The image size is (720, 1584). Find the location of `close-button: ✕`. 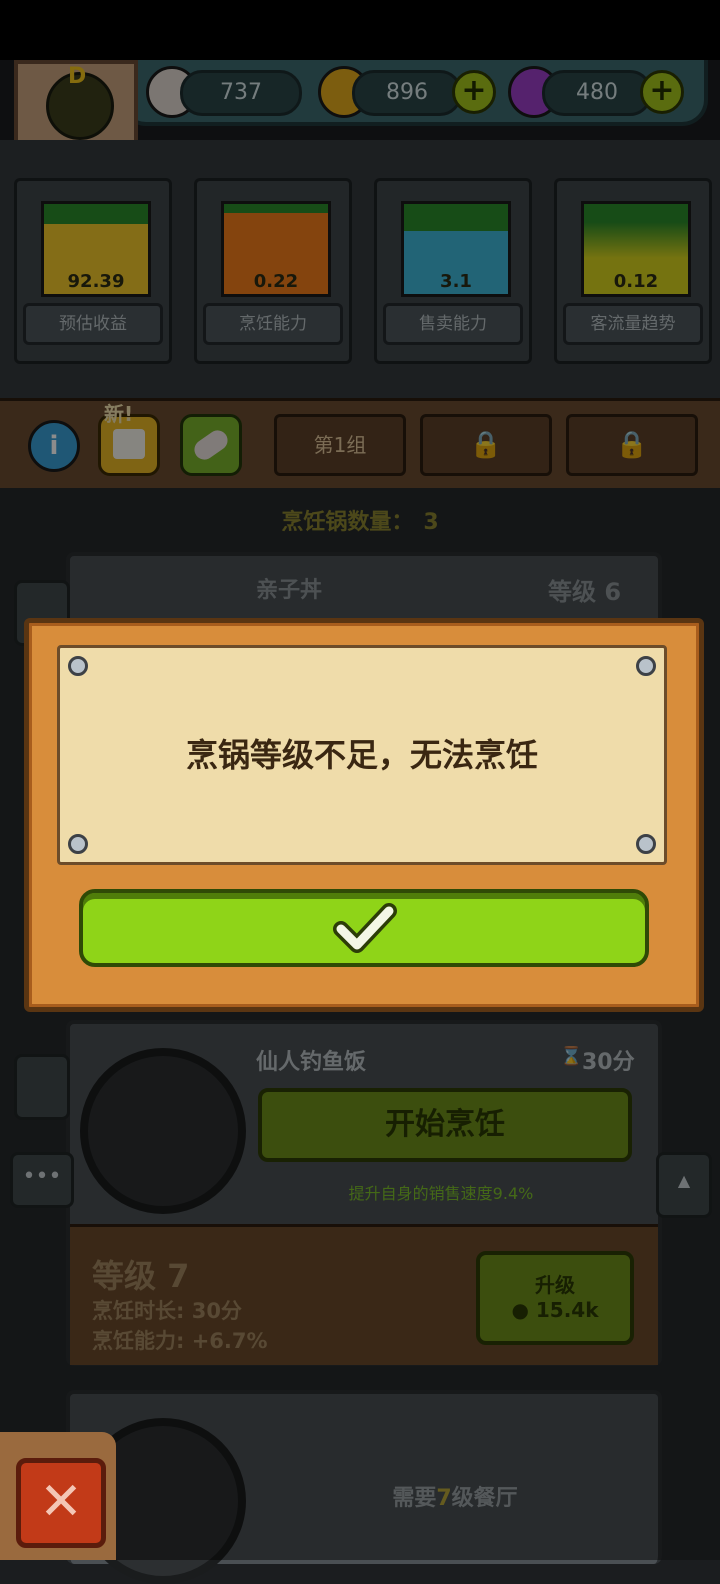

close-button: ✕ is located at coordinates (61, 1503).